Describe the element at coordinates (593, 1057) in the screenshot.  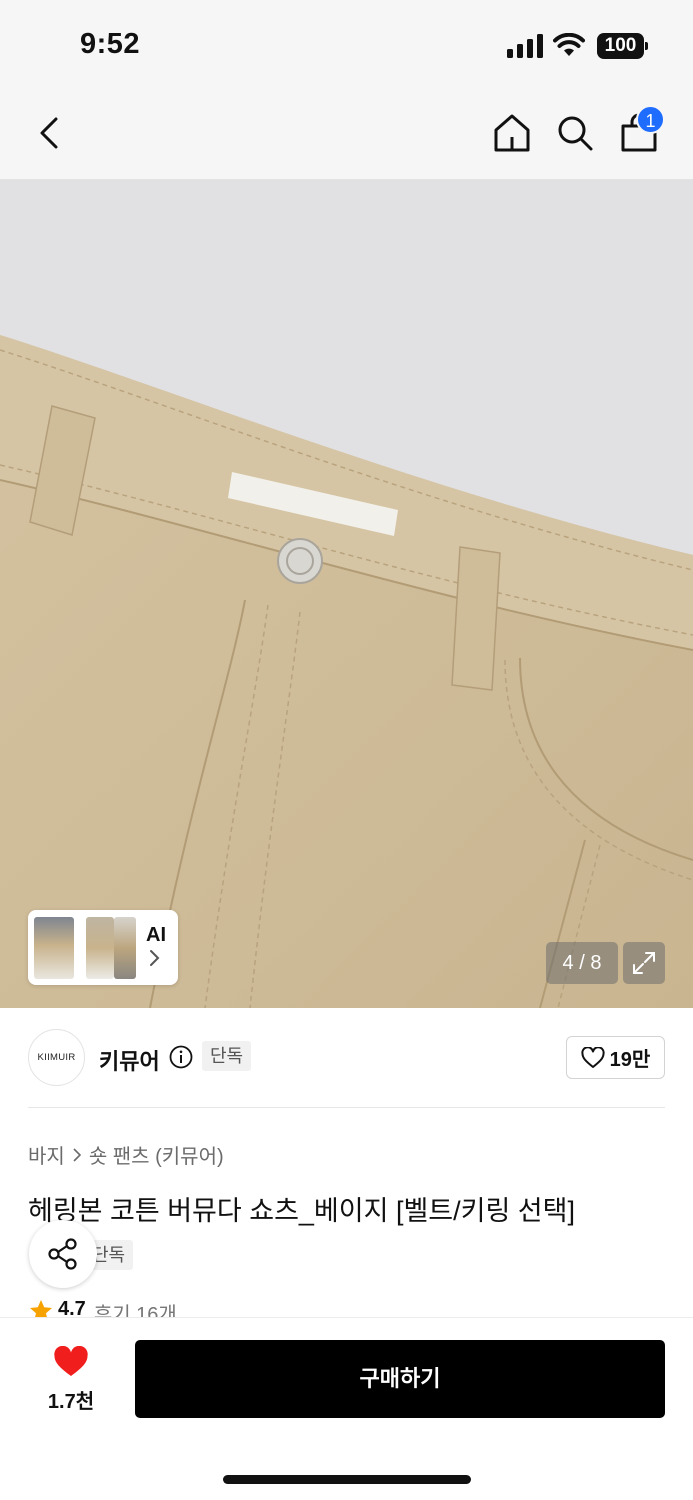
I see `heart-outline-icon` at that location.